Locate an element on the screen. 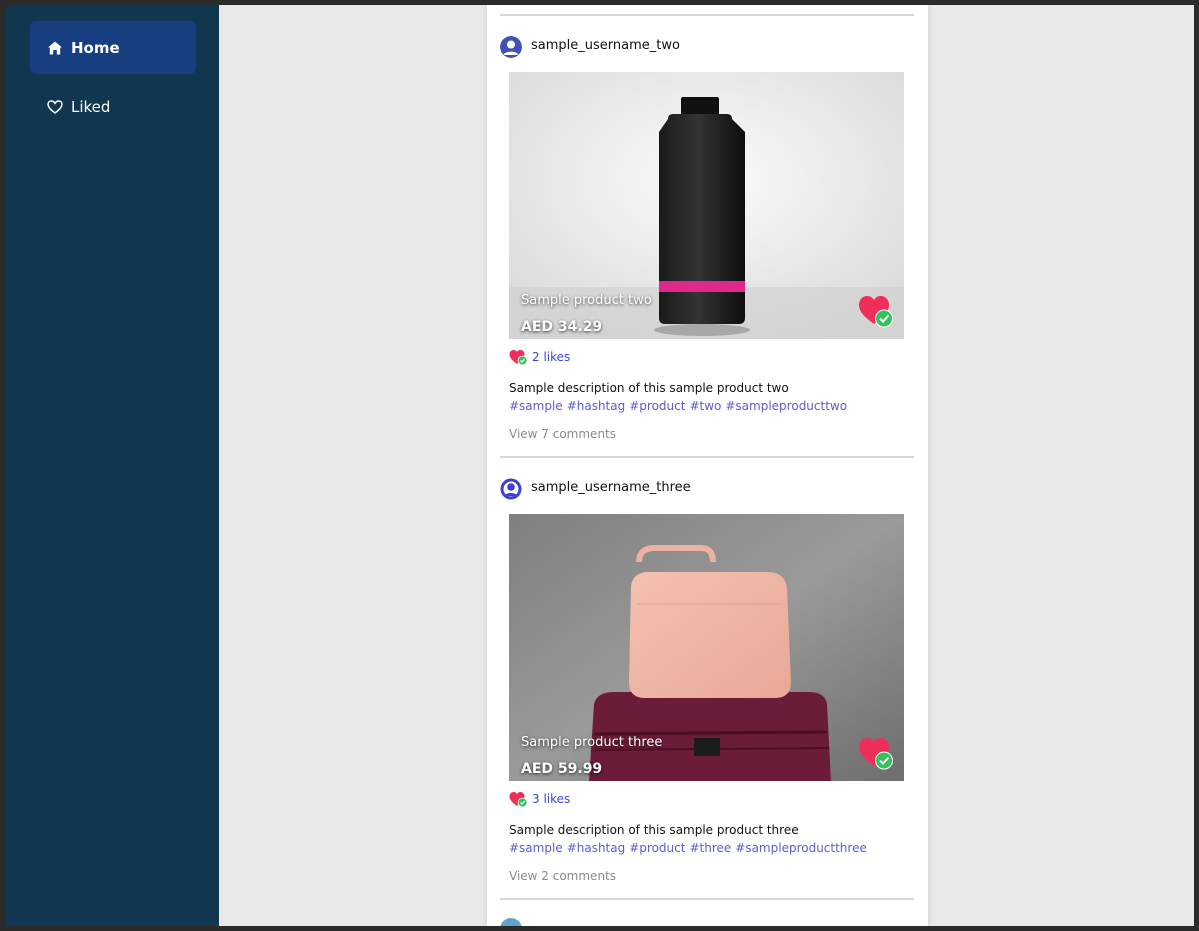  product-image: Sample product three AED 59.99 is located at coordinates (706, 647).